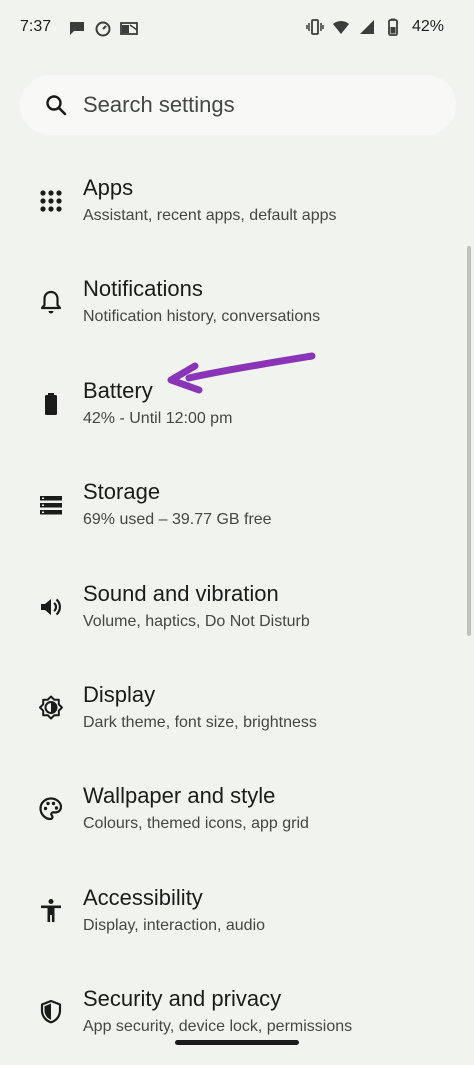  What do you see at coordinates (315, 27) in the screenshot?
I see `vibrate-icon` at bounding box center [315, 27].